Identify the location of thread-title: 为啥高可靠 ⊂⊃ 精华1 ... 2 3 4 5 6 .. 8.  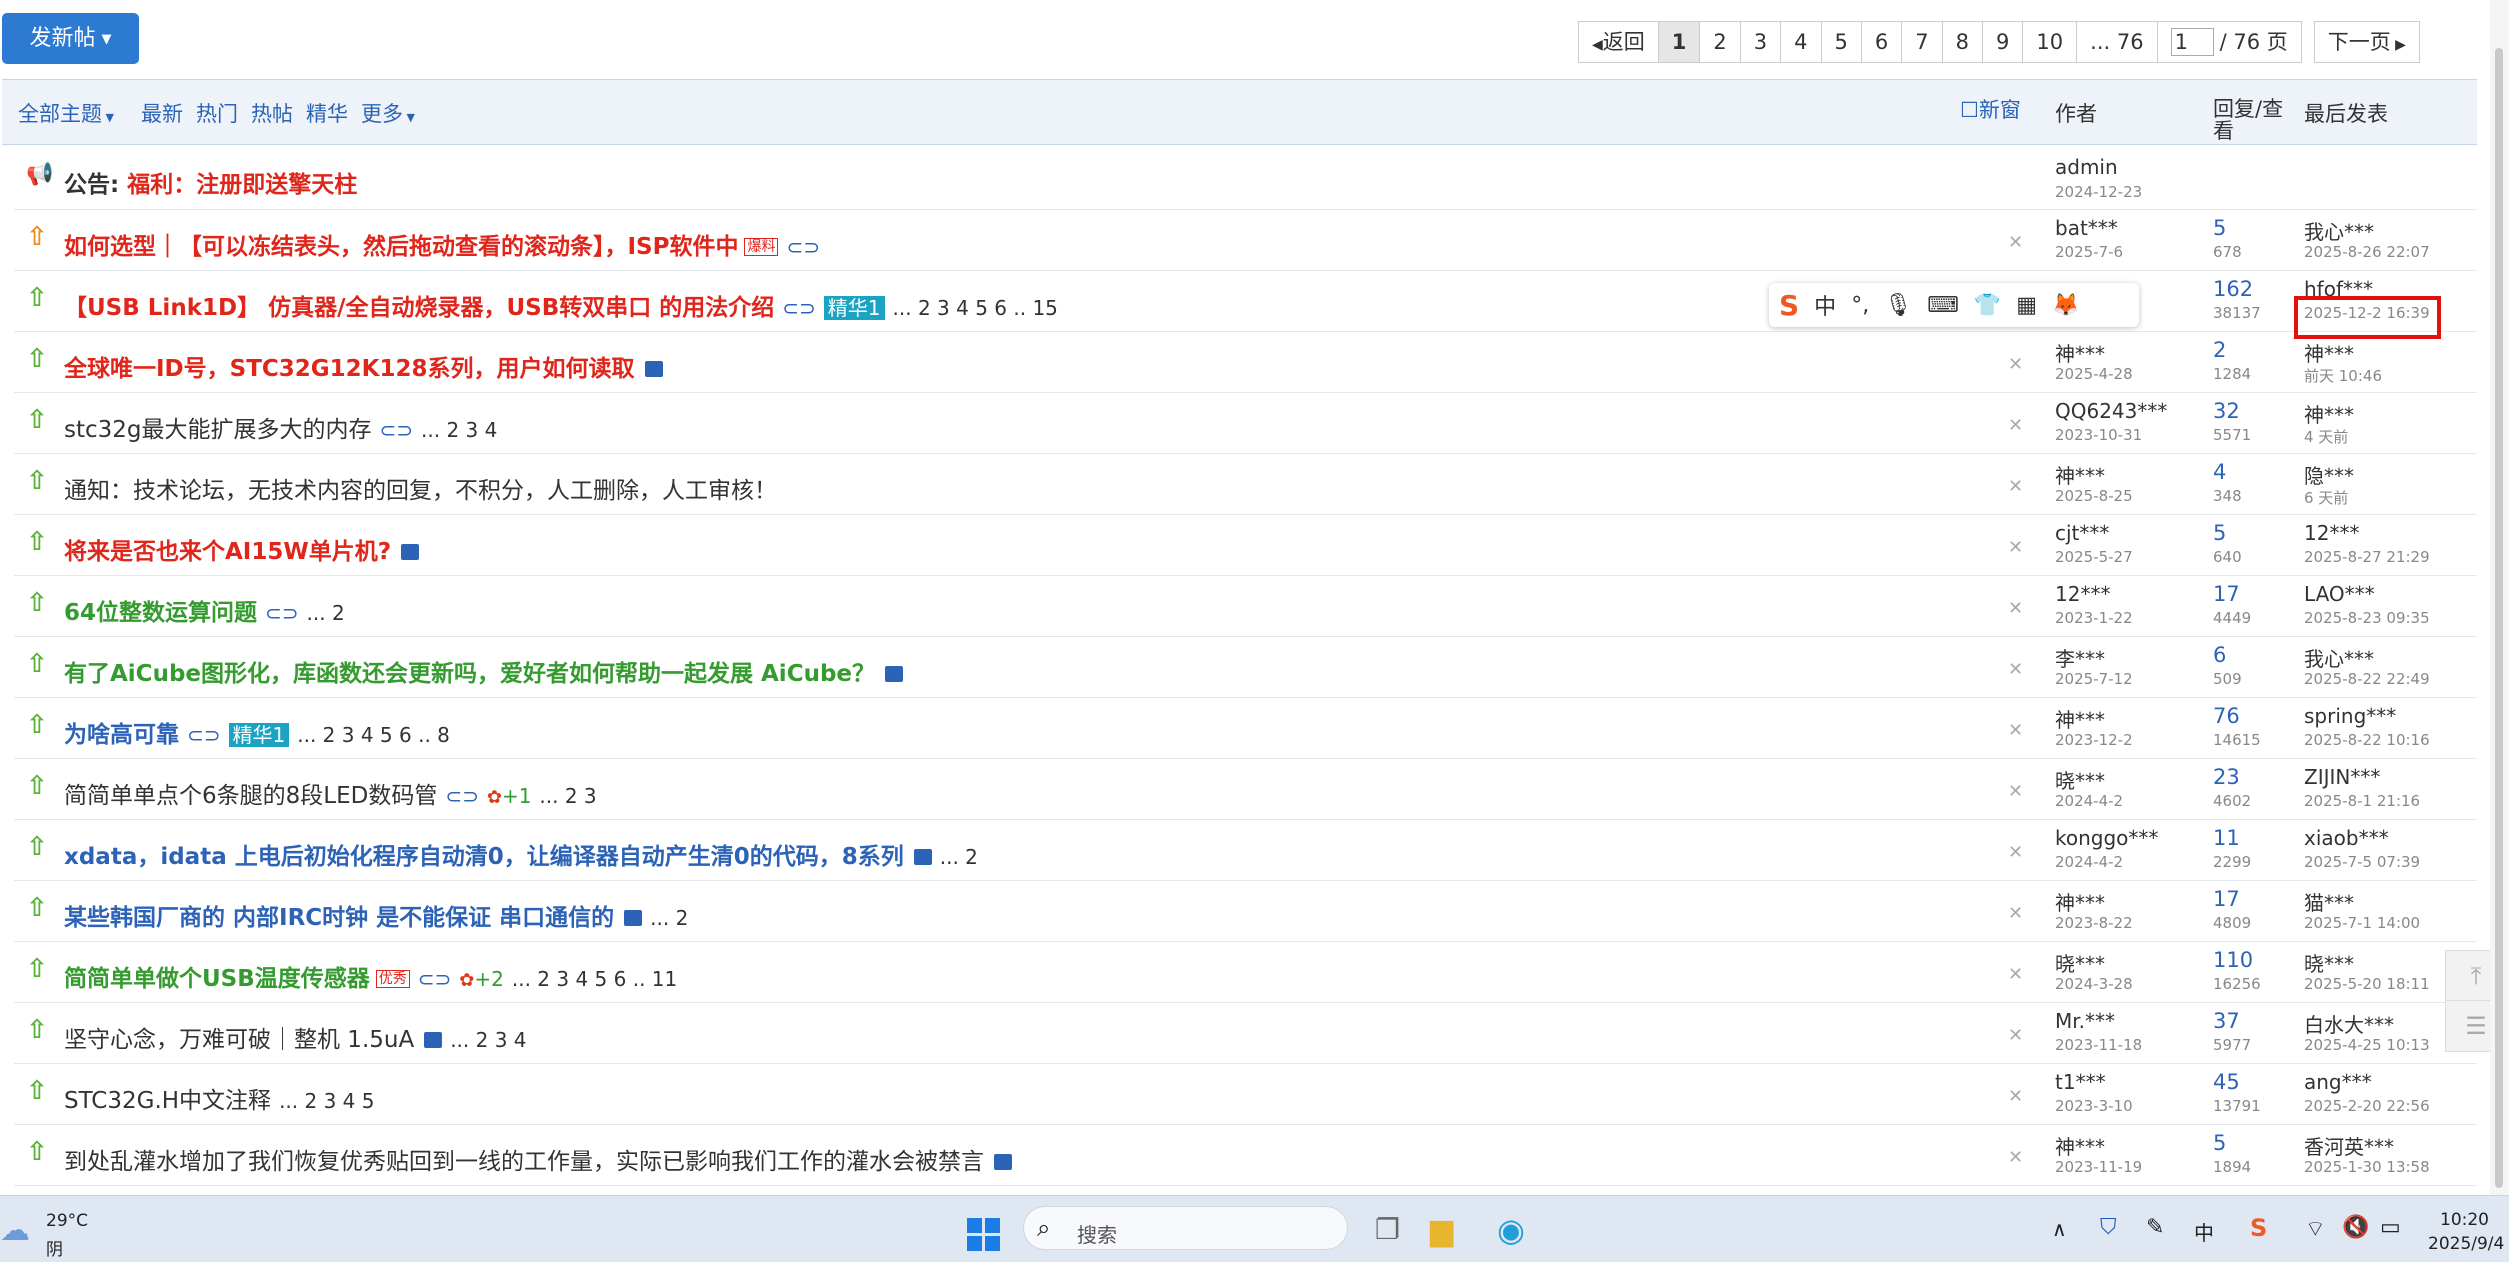
(257, 732).